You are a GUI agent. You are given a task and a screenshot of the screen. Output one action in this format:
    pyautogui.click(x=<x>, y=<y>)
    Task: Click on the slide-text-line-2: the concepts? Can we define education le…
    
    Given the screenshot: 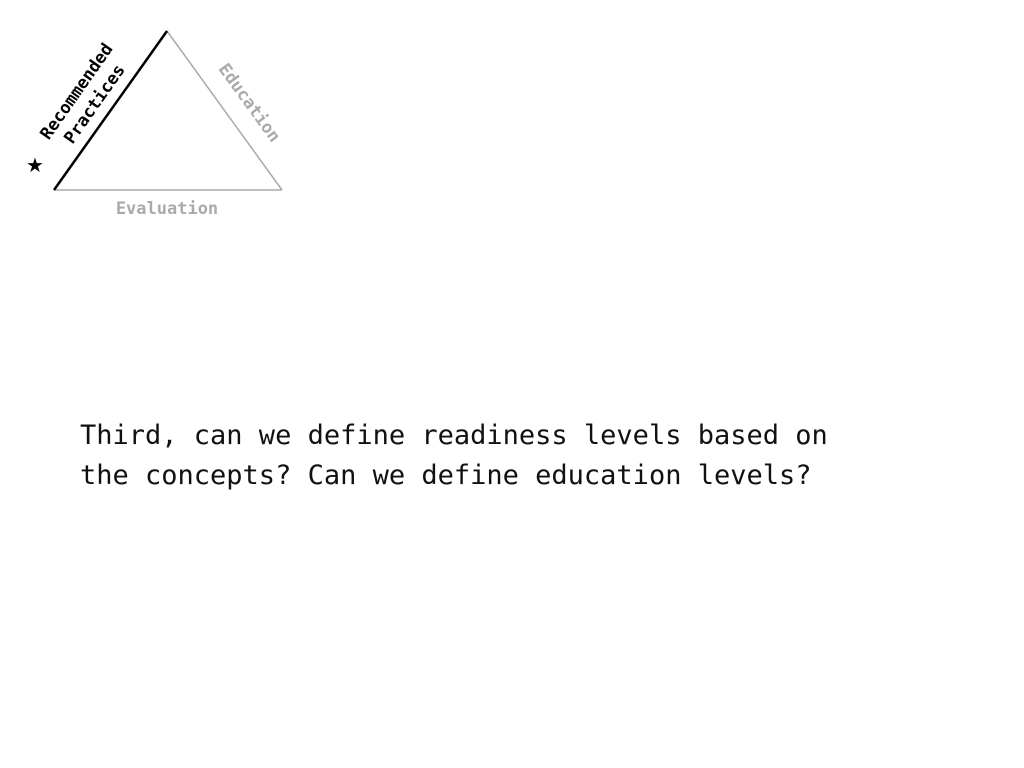 What is the action you would take?
    pyautogui.click(x=446, y=475)
    